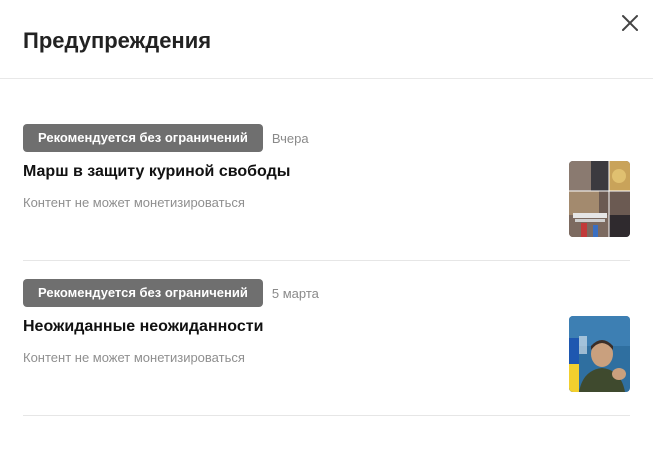  What do you see at coordinates (143, 327) in the screenshot?
I see `item-title: Неожиданные неожиданности` at bounding box center [143, 327].